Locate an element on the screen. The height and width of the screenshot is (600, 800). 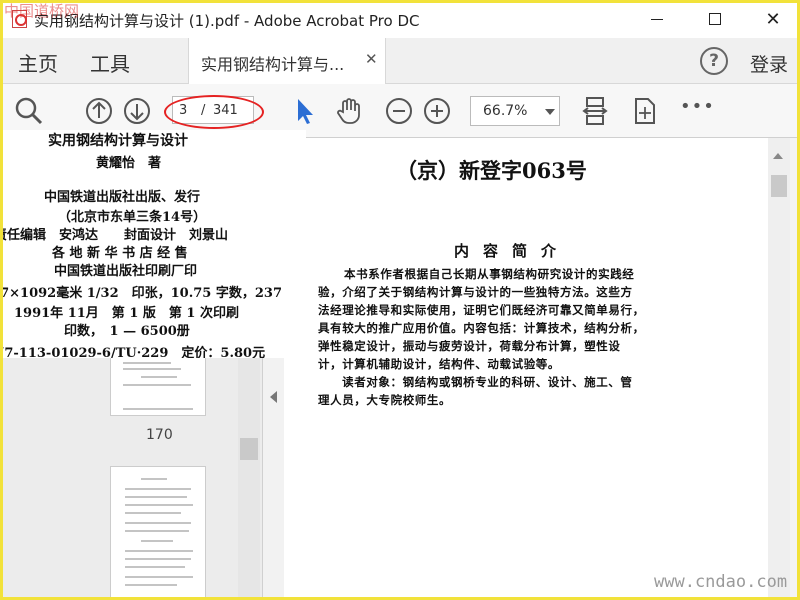
zoom-in-icon is located at coordinates (437, 111).